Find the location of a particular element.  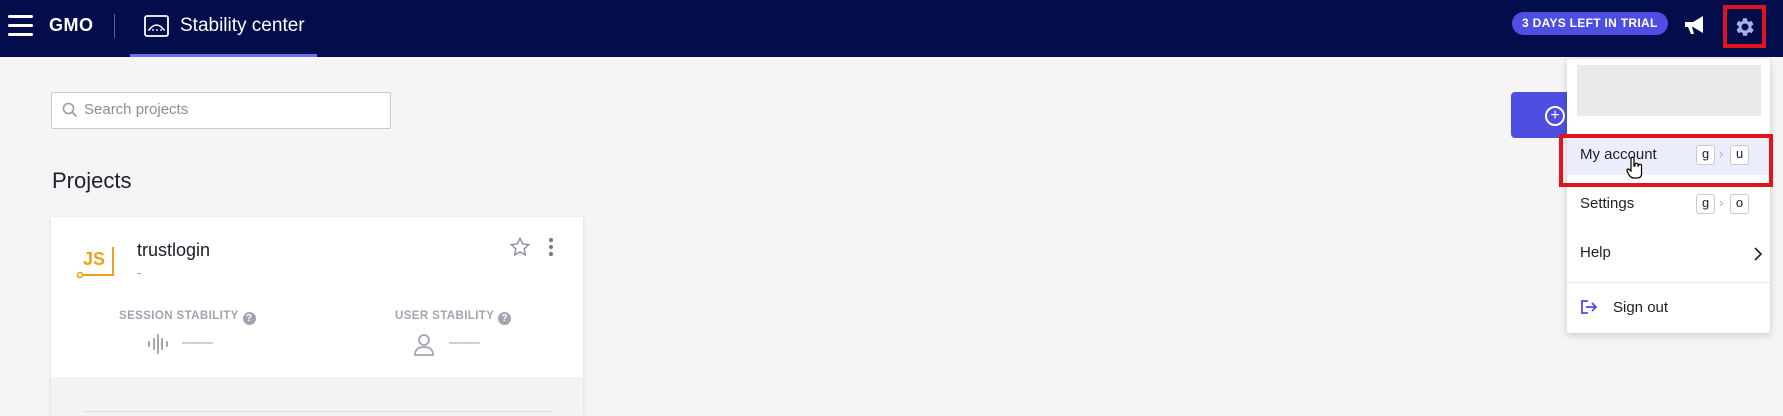

chevron-right-icon is located at coordinates (1758, 254).